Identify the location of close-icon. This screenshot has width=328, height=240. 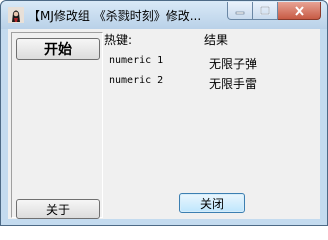
(299, 10).